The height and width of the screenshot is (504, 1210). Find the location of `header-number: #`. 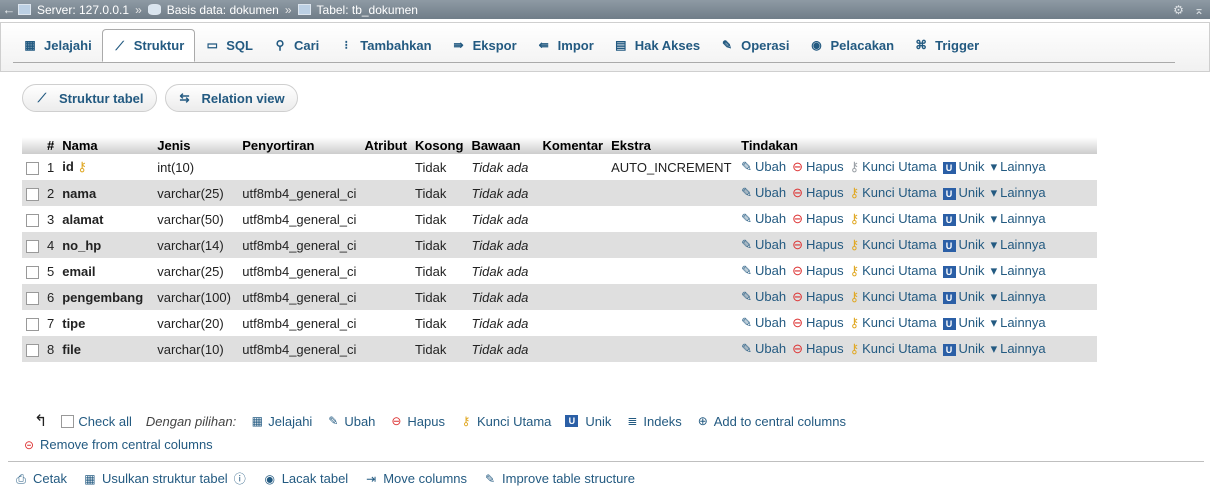

header-number: # is located at coordinates (51, 145).